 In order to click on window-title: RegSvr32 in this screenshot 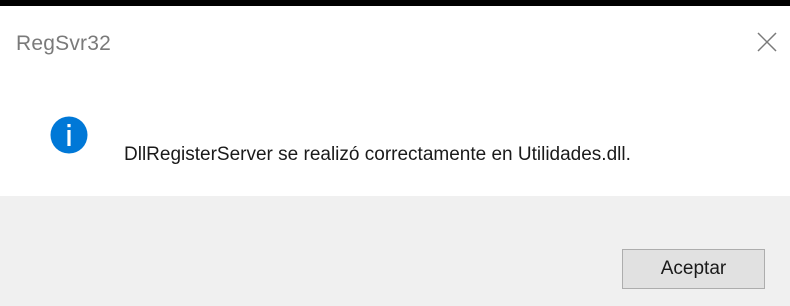, I will do `click(63, 43)`.